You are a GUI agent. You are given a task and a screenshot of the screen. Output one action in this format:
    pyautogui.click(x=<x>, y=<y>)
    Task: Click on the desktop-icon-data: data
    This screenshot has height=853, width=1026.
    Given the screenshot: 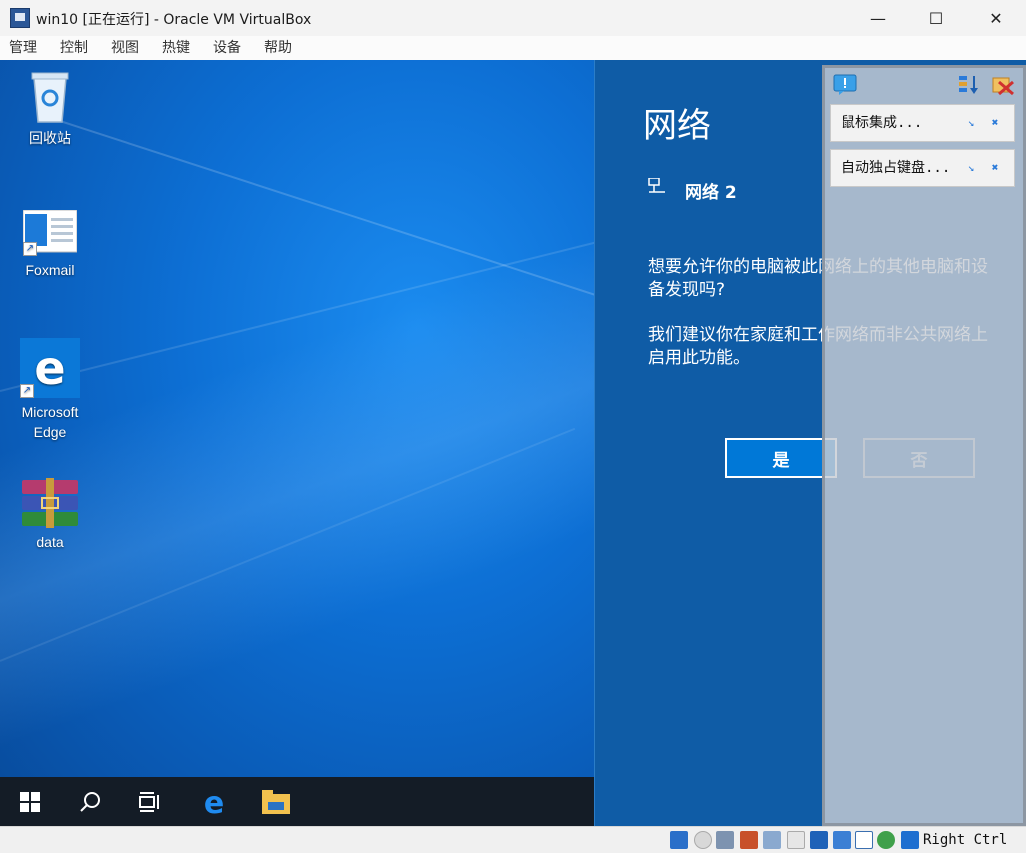 What is the action you would take?
    pyautogui.click(x=50, y=515)
    